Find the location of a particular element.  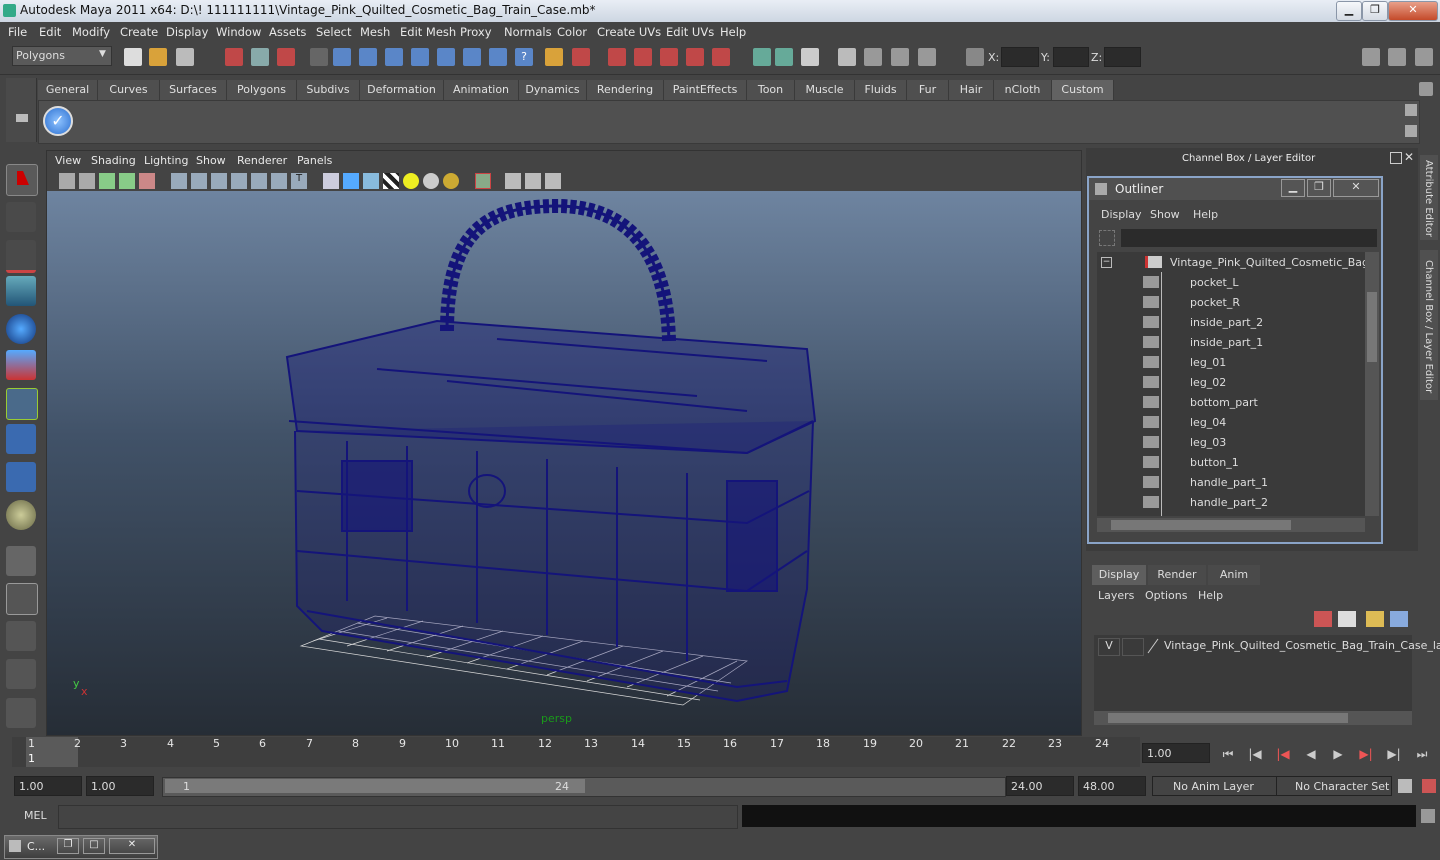

maximize-button: ❐ is located at coordinates (1375, 11).